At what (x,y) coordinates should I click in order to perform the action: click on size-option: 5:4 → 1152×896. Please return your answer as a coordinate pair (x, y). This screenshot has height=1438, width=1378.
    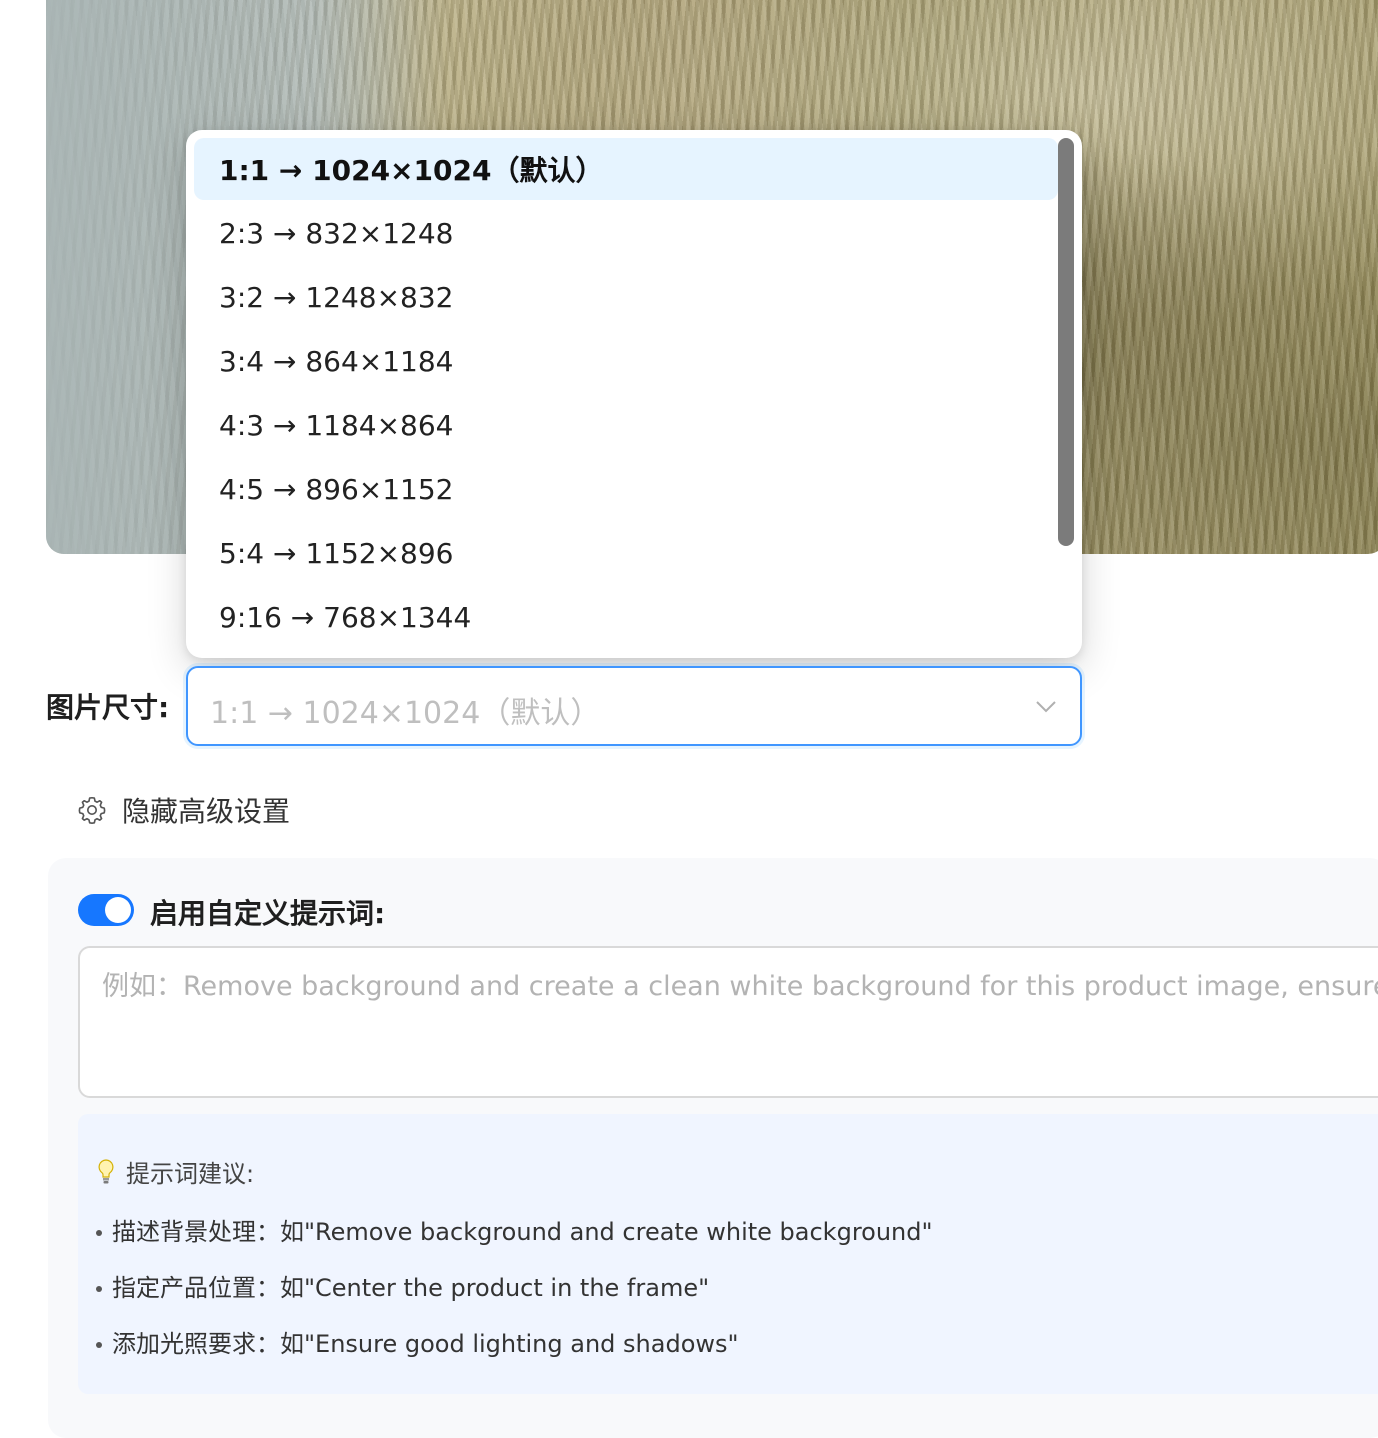
    Looking at the image, I should click on (626, 553).